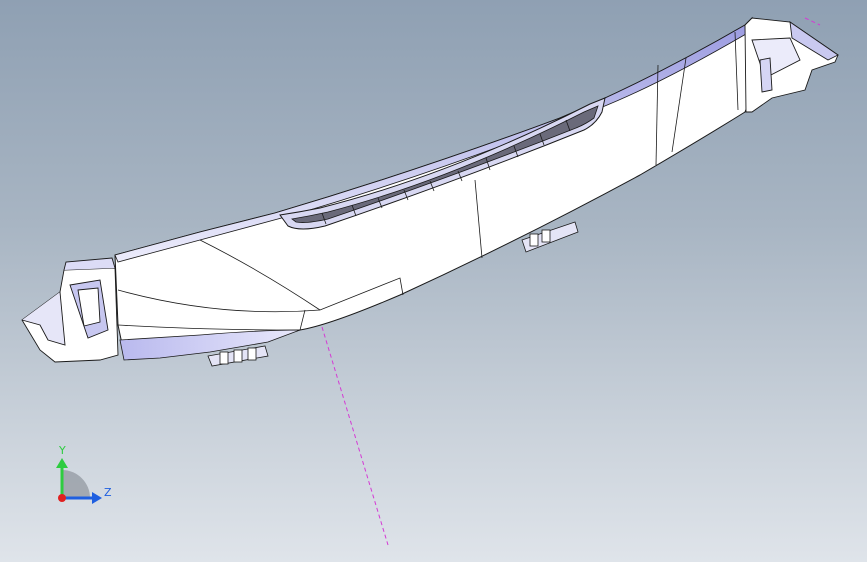 The height and width of the screenshot is (562, 867). Describe the element at coordinates (70, 310) in the screenshot. I see `part-left-end-bracket` at that location.